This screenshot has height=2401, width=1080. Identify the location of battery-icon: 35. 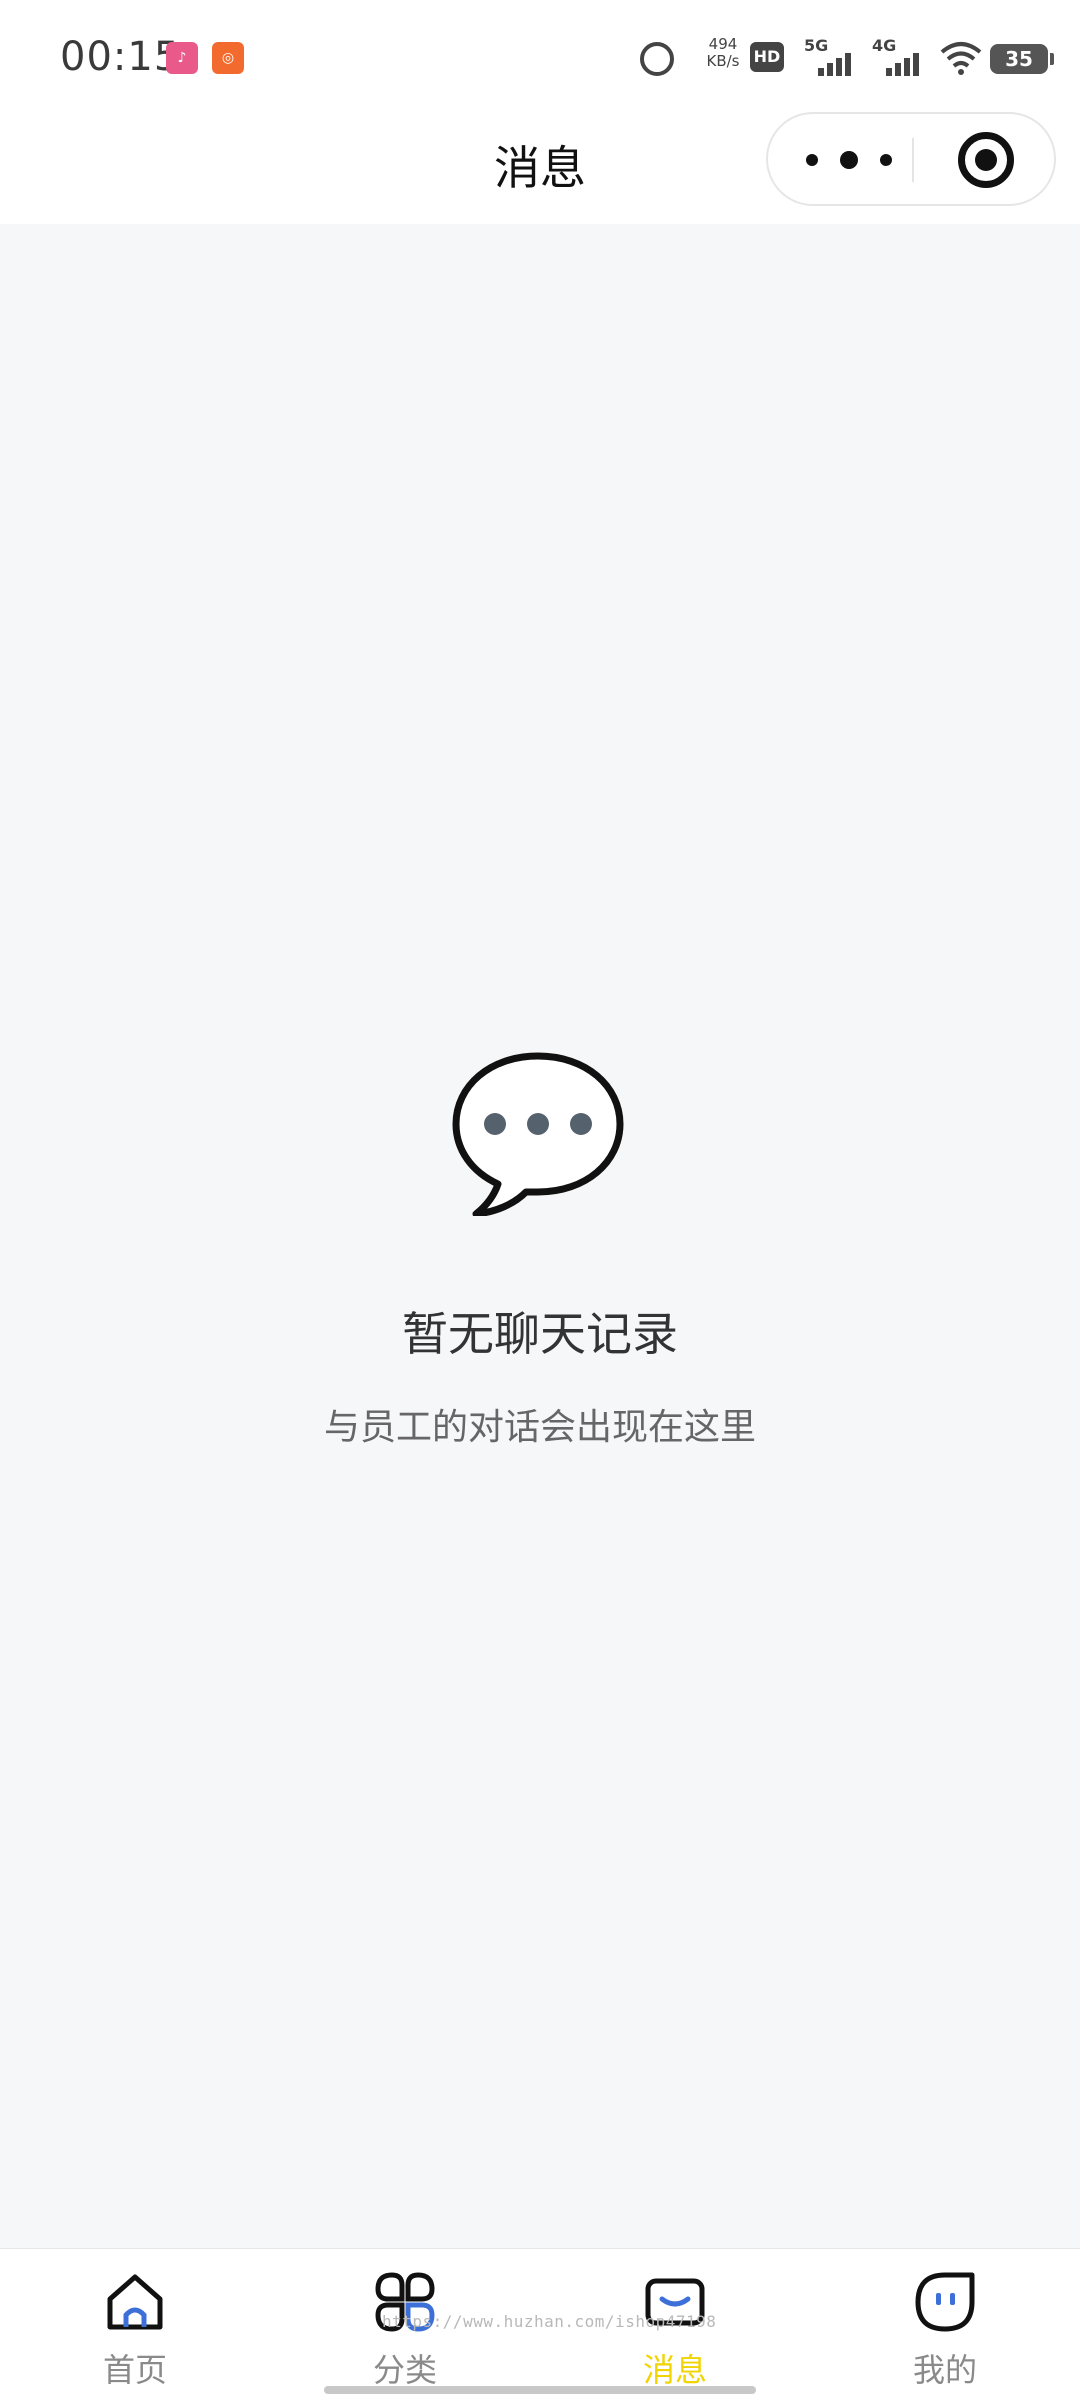
(1022, 59).